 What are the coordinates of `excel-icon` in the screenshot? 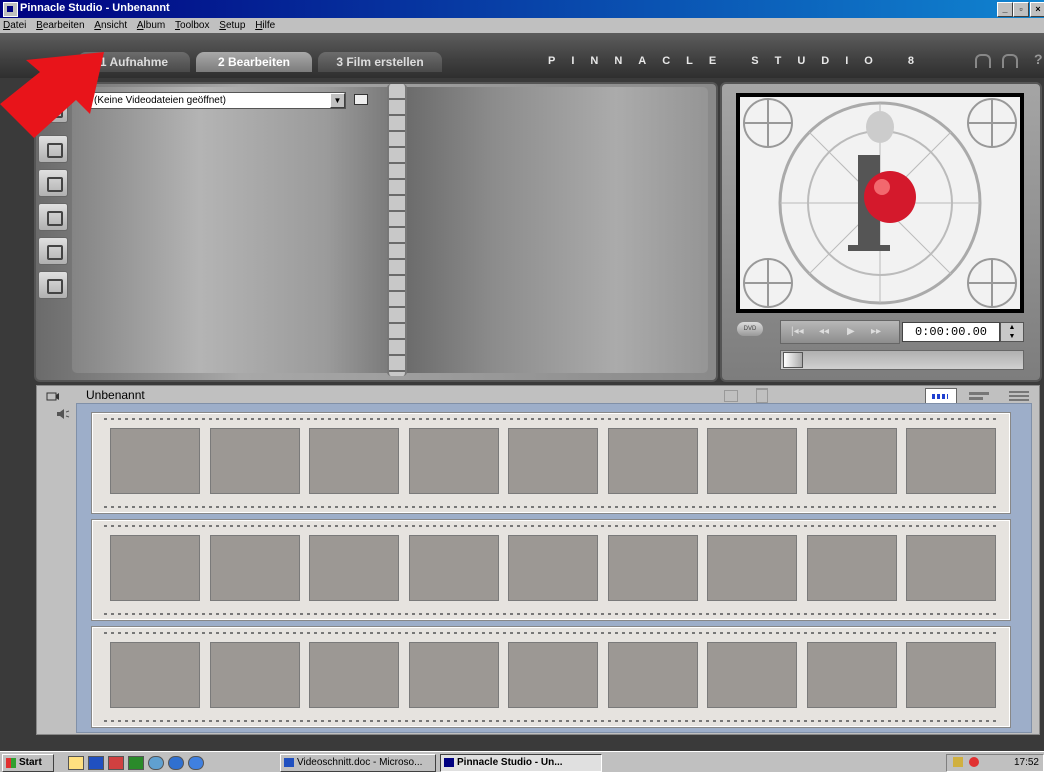 It's located at (136, 763).